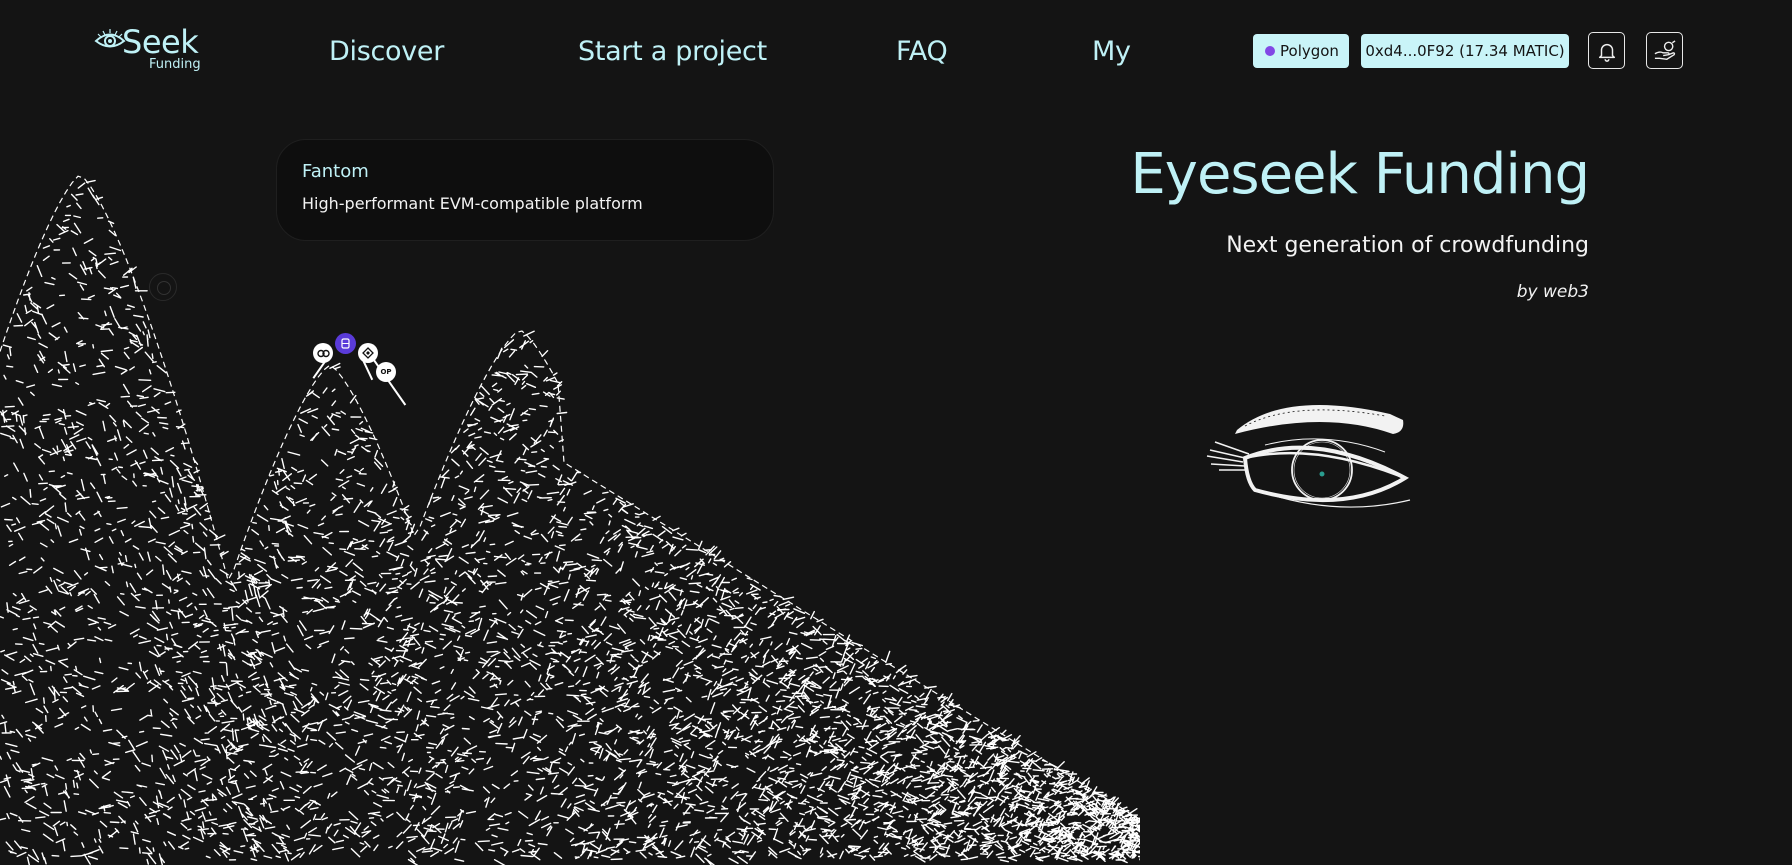 This screenshot has height=865, width=1792. Describe the element at coordinates (1360, 174) in the screenshot. I see `hero-title: Eyeseek Funding` at that location.